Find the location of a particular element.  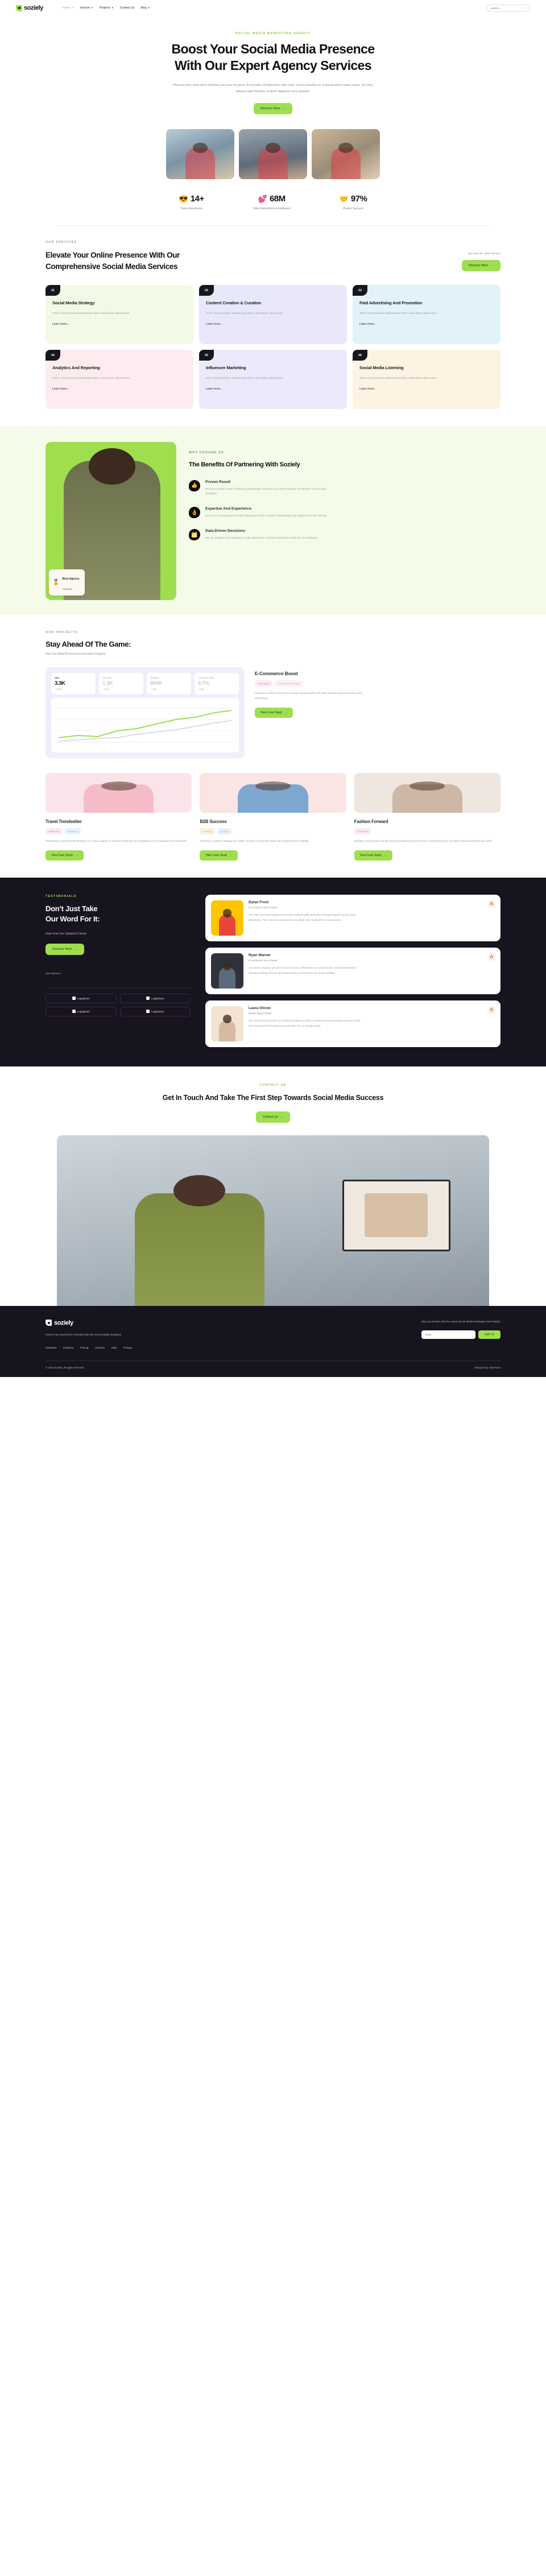

thumbs-up-icon: 👍 is located at coordinates (194, 485).